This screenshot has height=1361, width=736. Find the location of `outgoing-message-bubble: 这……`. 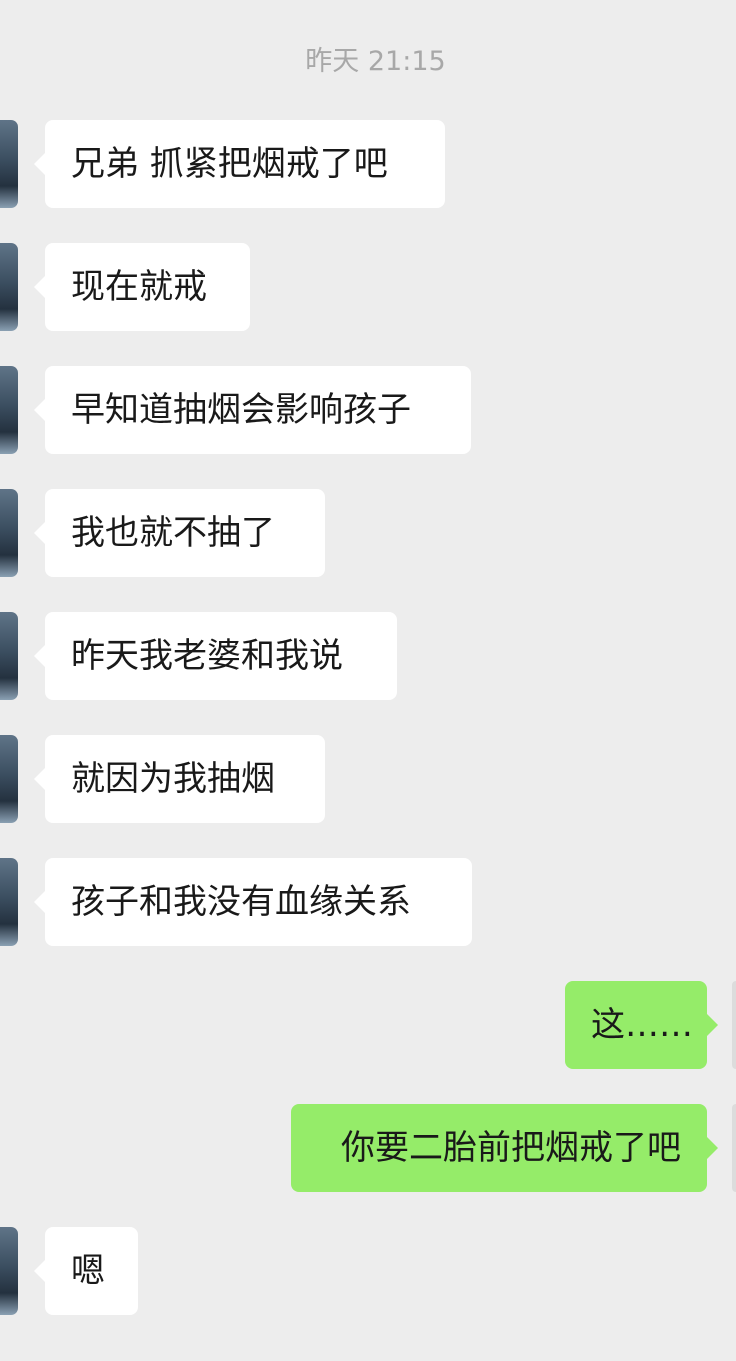

outgoing-message-bubble: 这…… is located at coordinates (636, 1025).